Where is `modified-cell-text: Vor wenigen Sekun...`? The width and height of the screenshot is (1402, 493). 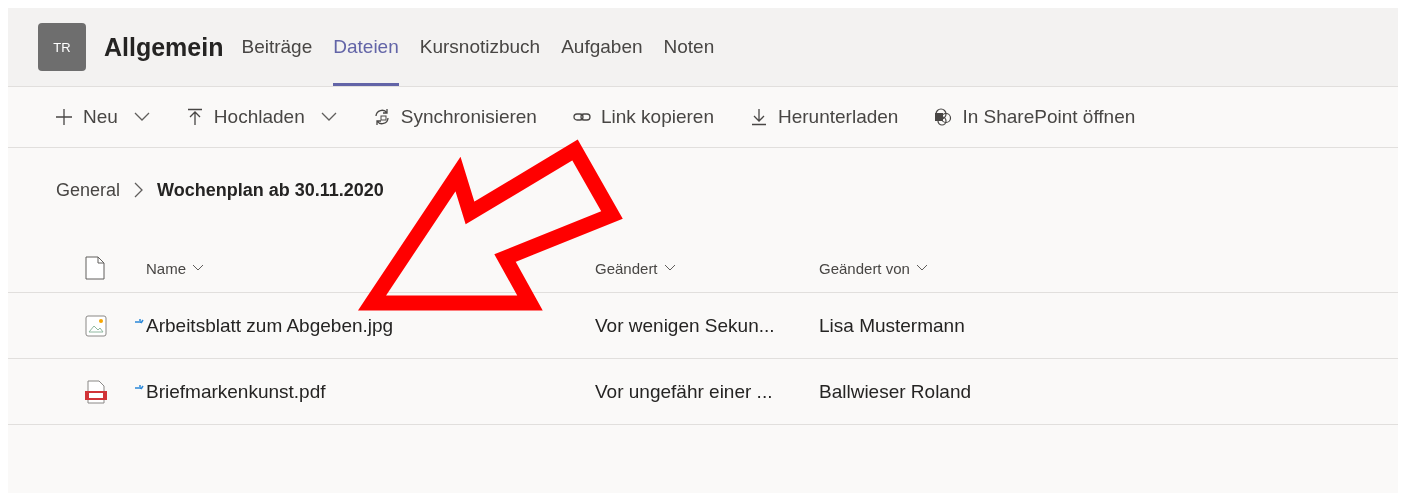 modified-cell-text: Vor wenigen Sekun... is located at coordinates (685, 325).